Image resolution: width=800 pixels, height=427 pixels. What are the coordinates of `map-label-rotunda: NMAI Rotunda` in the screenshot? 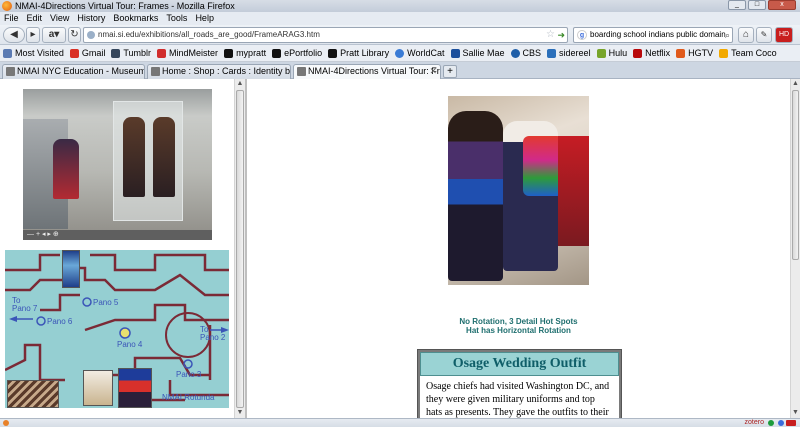 It's located at (188, 397).